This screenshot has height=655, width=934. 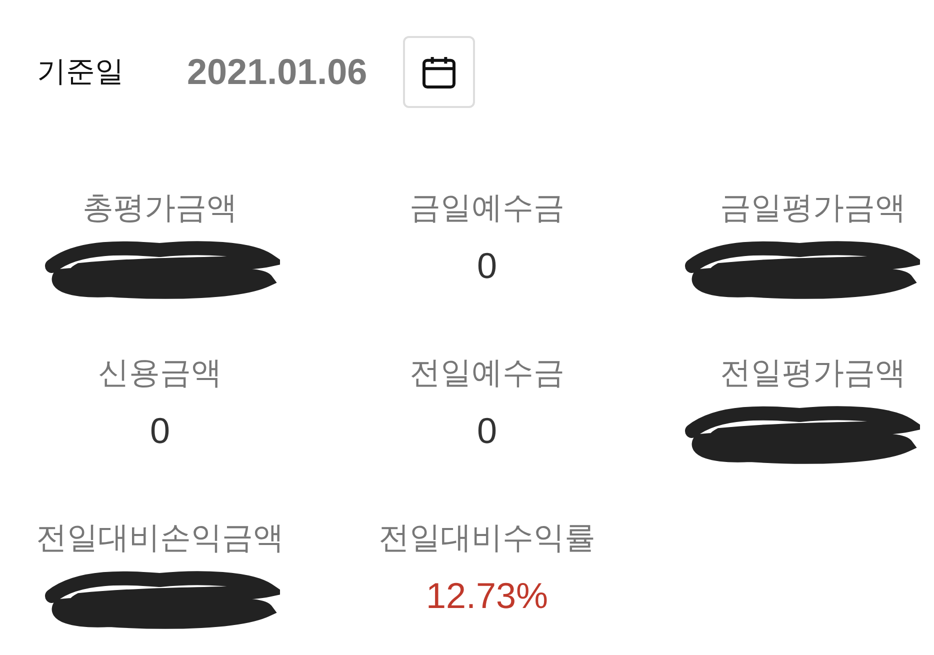 What do you see at coordinates (160, 208) in the screenshot?
I see `field-label: 총평가금액` at bounding box center [160, 208].